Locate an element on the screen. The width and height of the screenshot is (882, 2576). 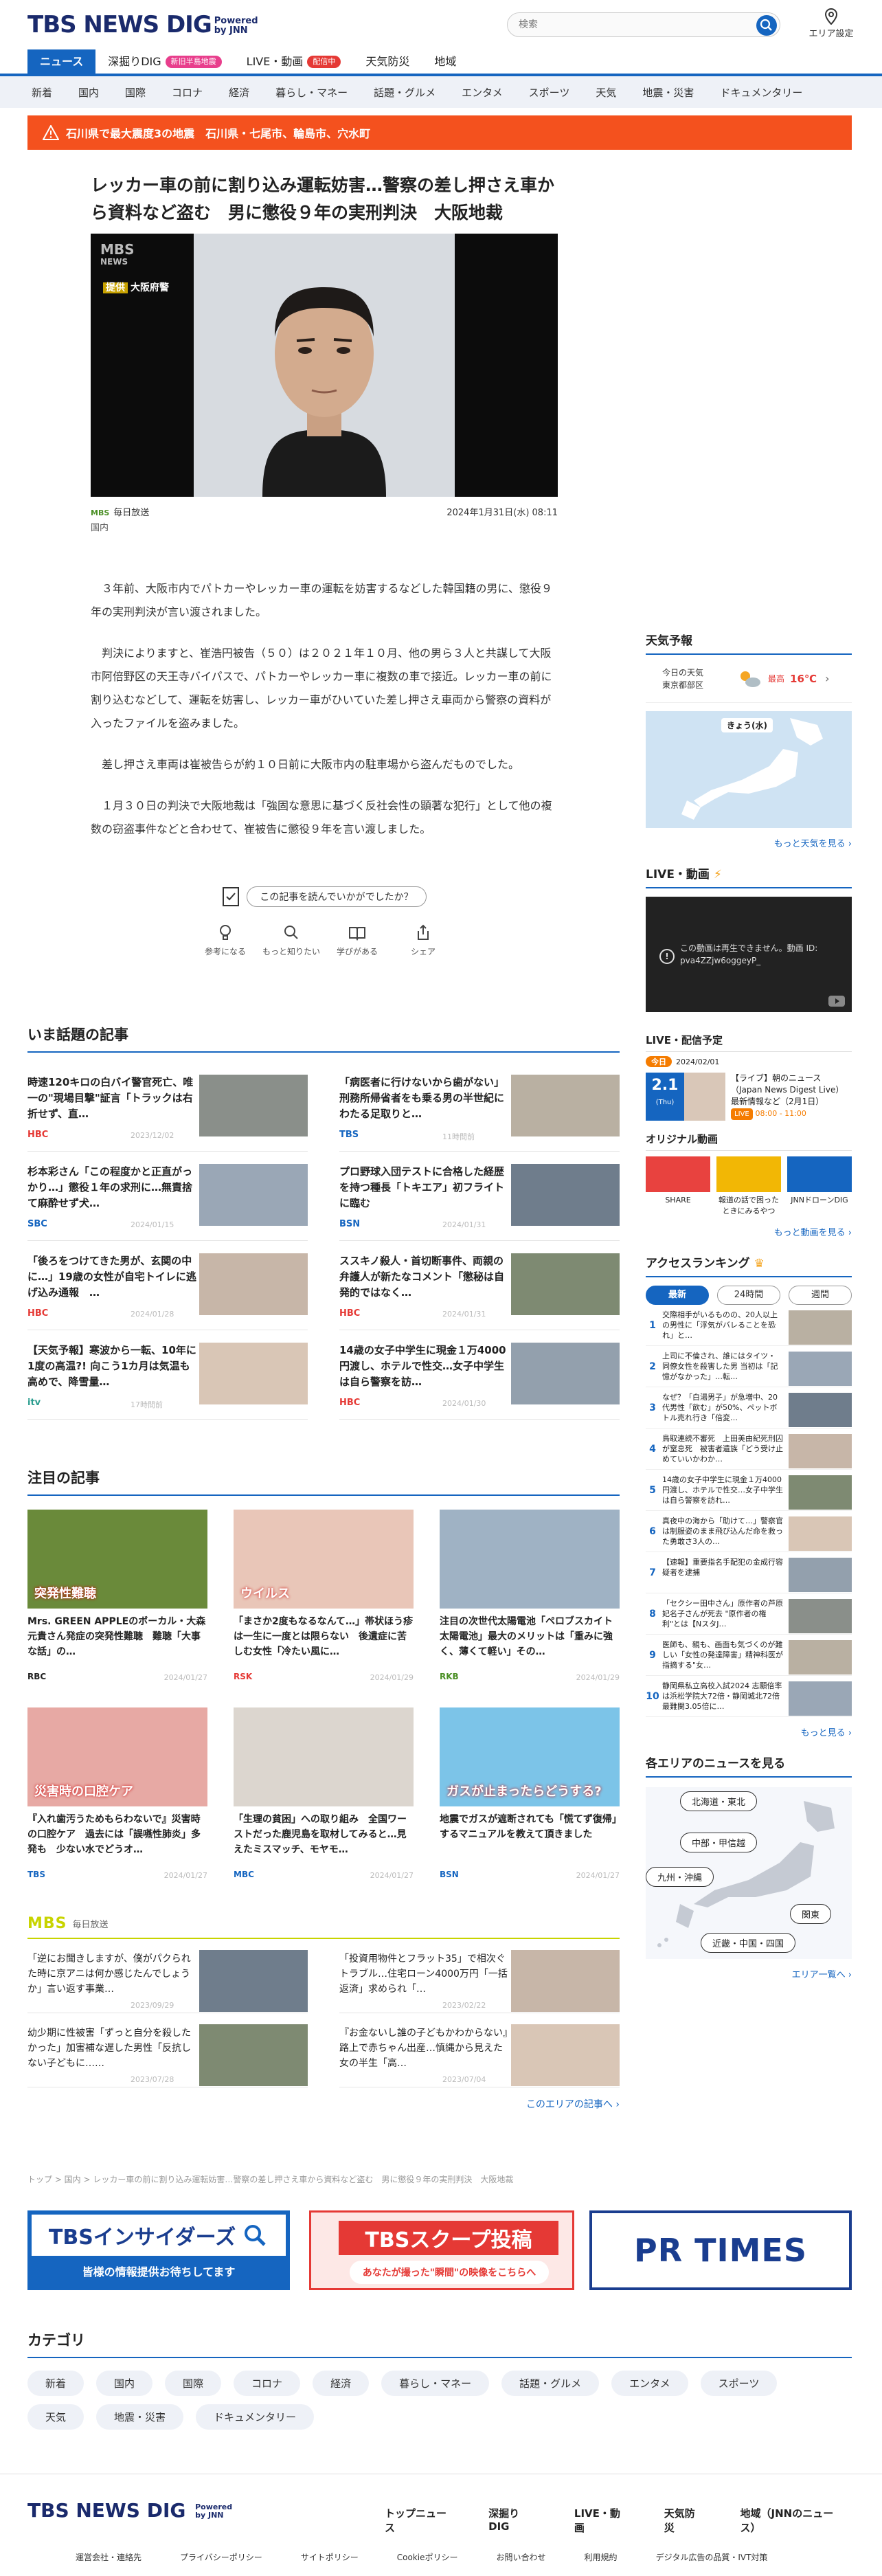
ranking-tab-latest: 最新 is located at coordinates (677, 1295).